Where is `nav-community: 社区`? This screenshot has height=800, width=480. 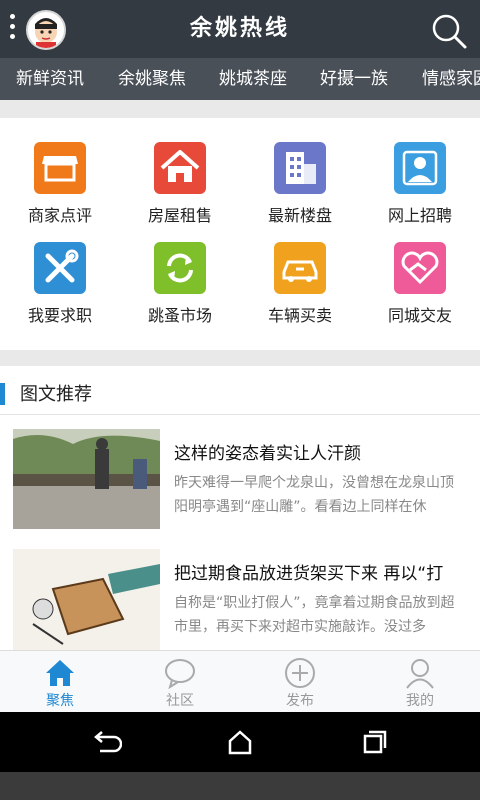
nav-community: 社区 is located at coordinates (180, 682).